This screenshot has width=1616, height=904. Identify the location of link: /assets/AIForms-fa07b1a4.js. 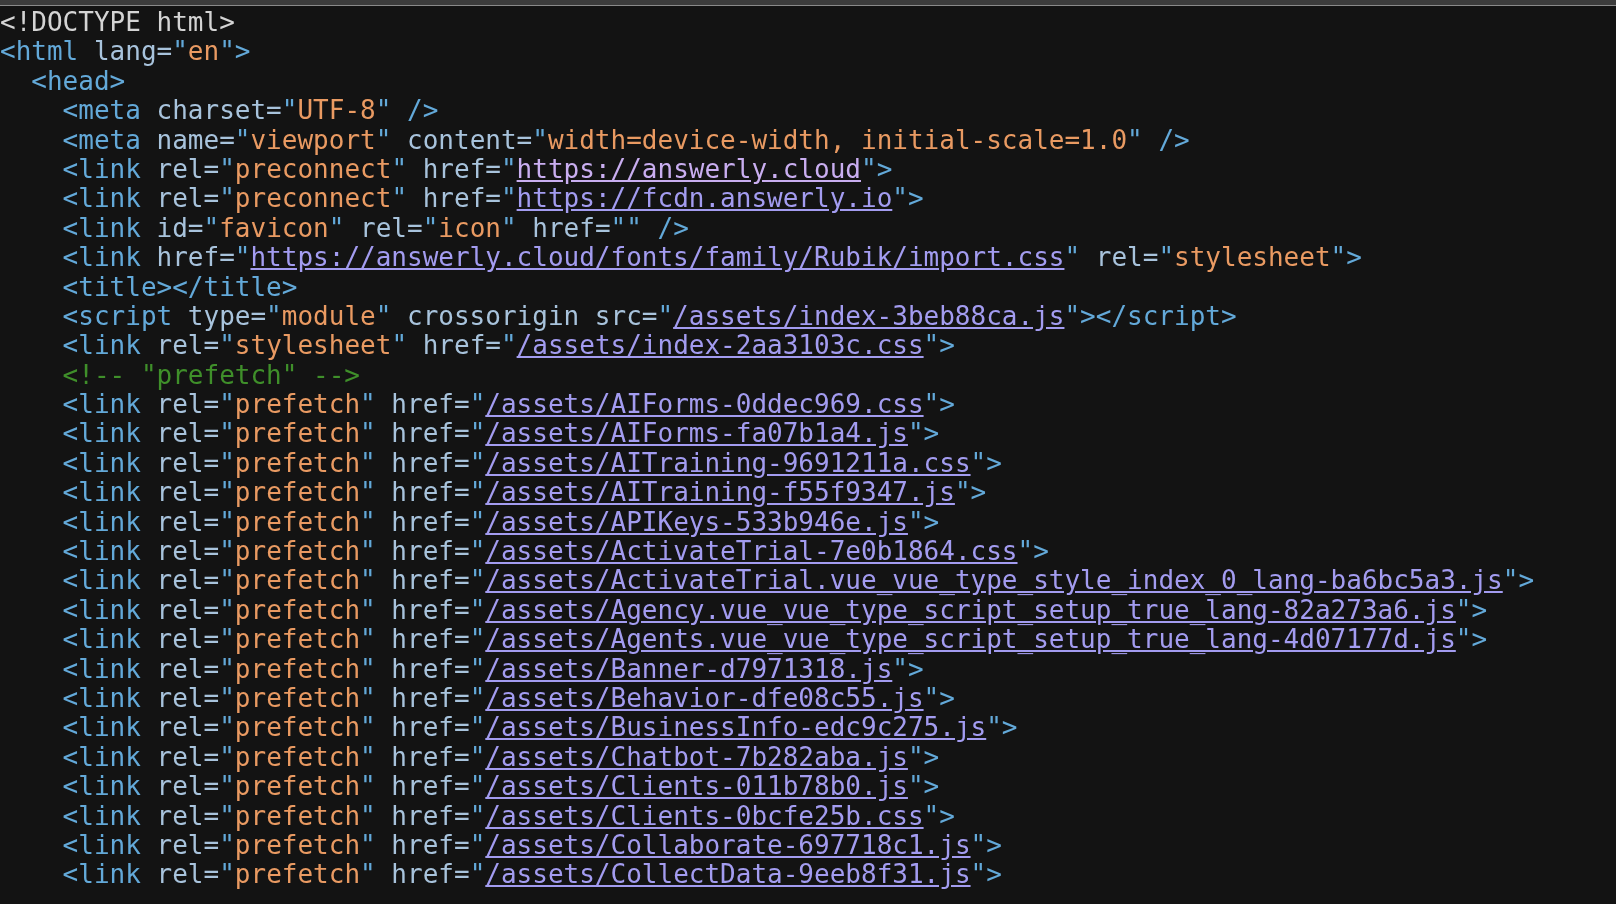
(696, 433).